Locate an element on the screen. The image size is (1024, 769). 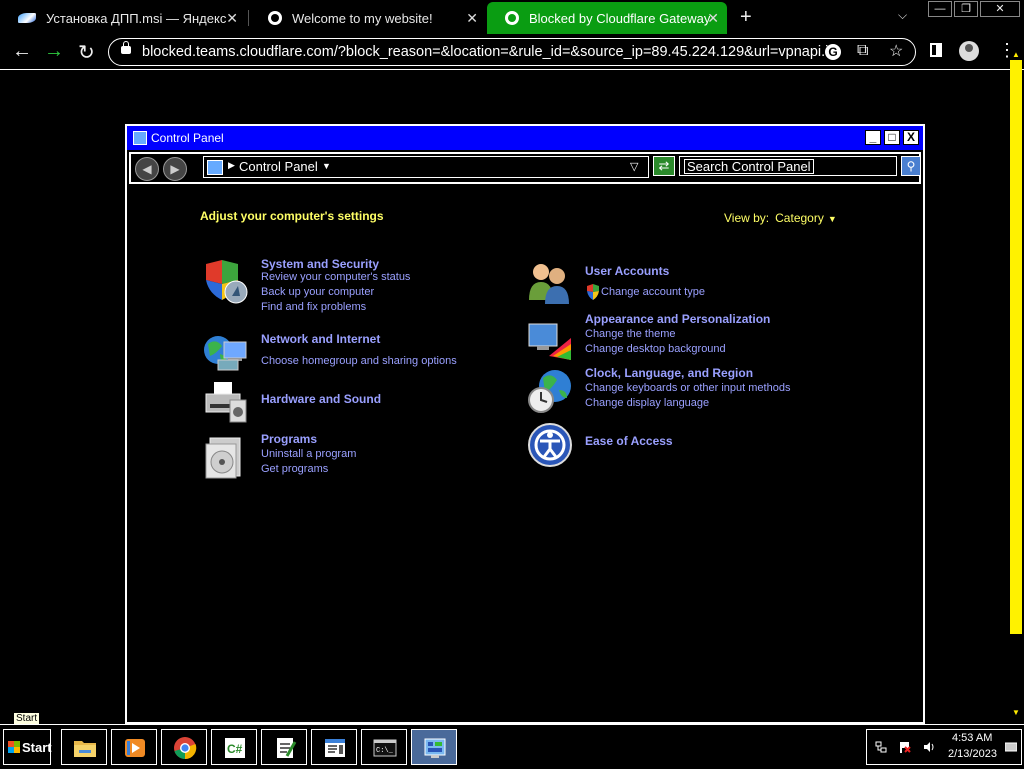
printer-icon is located at coordinates (225, 403).